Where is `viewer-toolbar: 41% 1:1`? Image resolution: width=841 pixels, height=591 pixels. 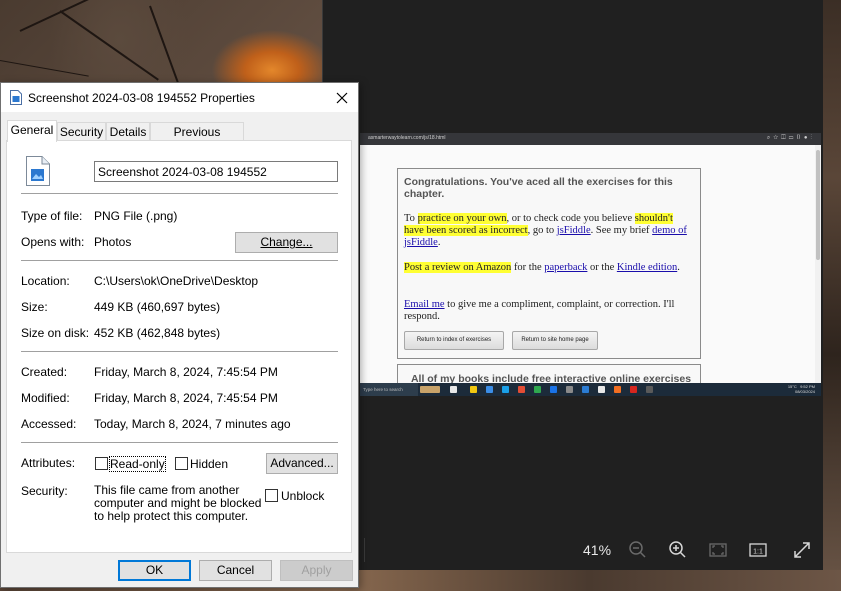 viewer-toolbar: 41% 1:1 is located at coordinates (572, 550).